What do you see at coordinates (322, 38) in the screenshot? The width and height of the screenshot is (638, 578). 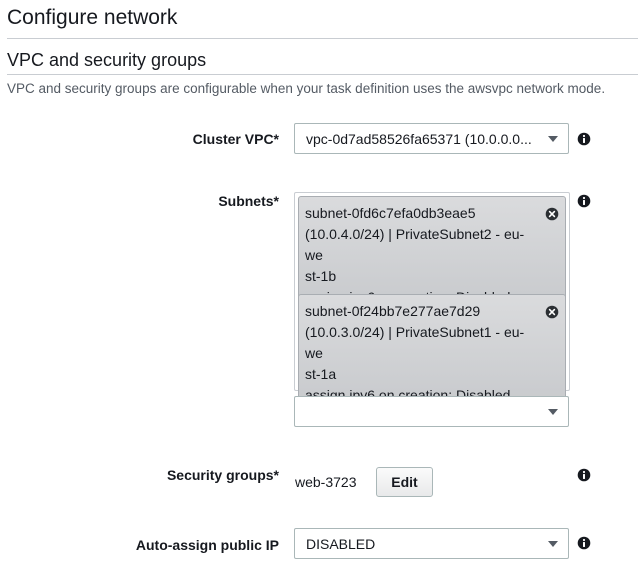 I see `title-divider` at bounding box center [322, 38].